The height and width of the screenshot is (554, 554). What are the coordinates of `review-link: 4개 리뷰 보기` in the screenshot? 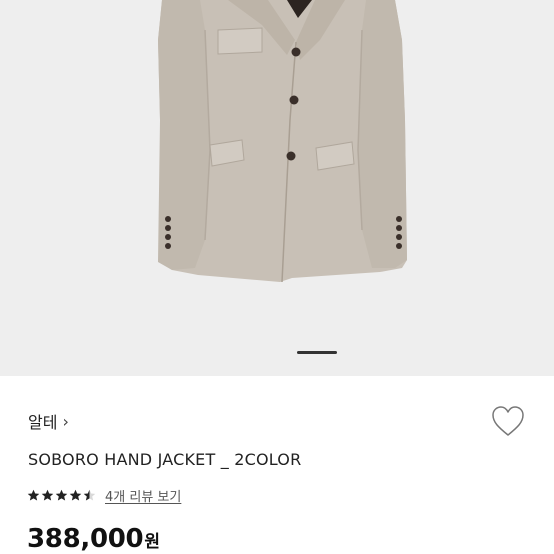 It's located at (143, 495).